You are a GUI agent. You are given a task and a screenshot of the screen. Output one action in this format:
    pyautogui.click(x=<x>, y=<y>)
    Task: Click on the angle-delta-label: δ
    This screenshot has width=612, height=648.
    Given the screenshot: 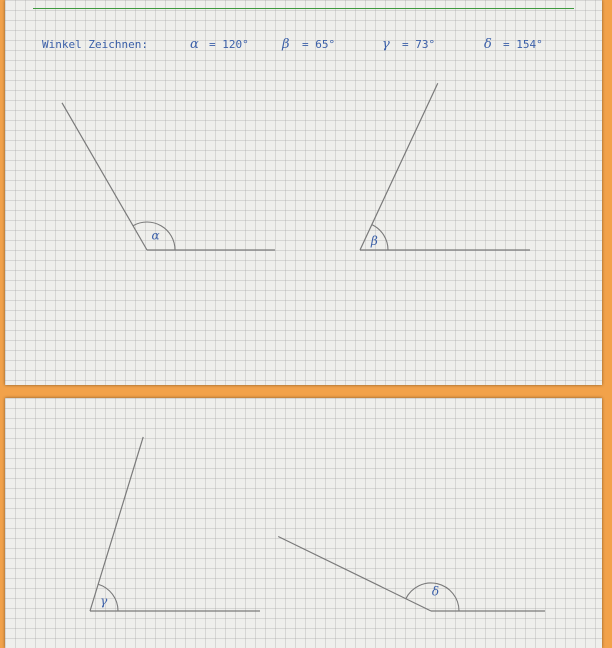 What is the action you would take?
    pyautogui.click(x=435, y=592)
    